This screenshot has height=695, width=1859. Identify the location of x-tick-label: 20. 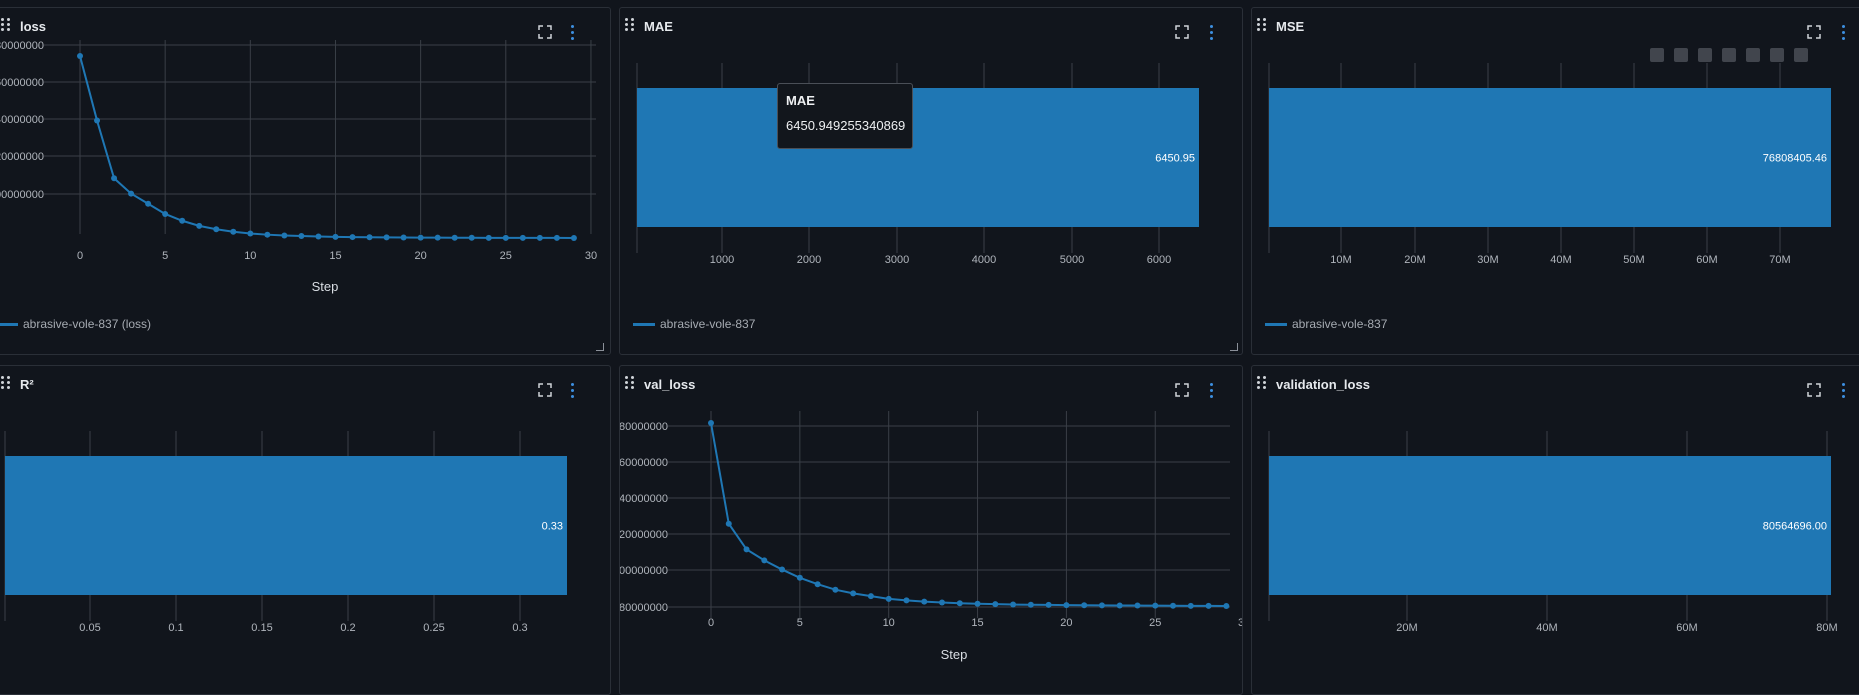
(1066, 623).